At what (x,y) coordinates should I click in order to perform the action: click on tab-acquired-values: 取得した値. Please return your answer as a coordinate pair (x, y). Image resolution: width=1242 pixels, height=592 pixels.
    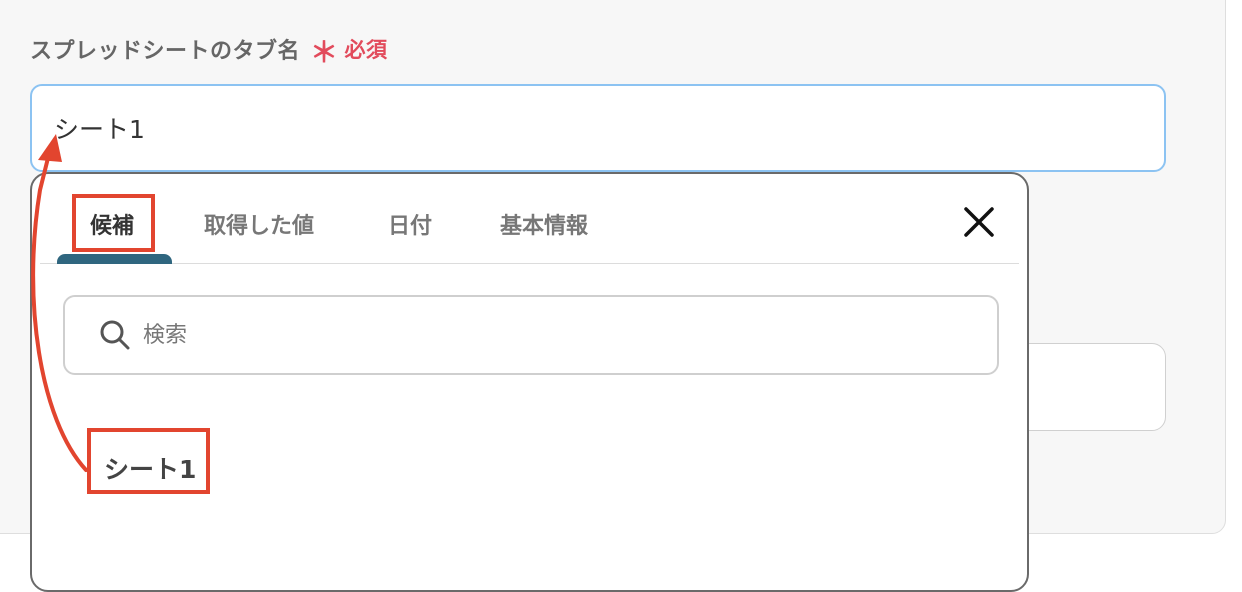
    Looking at the image, I should click on (259, 224).